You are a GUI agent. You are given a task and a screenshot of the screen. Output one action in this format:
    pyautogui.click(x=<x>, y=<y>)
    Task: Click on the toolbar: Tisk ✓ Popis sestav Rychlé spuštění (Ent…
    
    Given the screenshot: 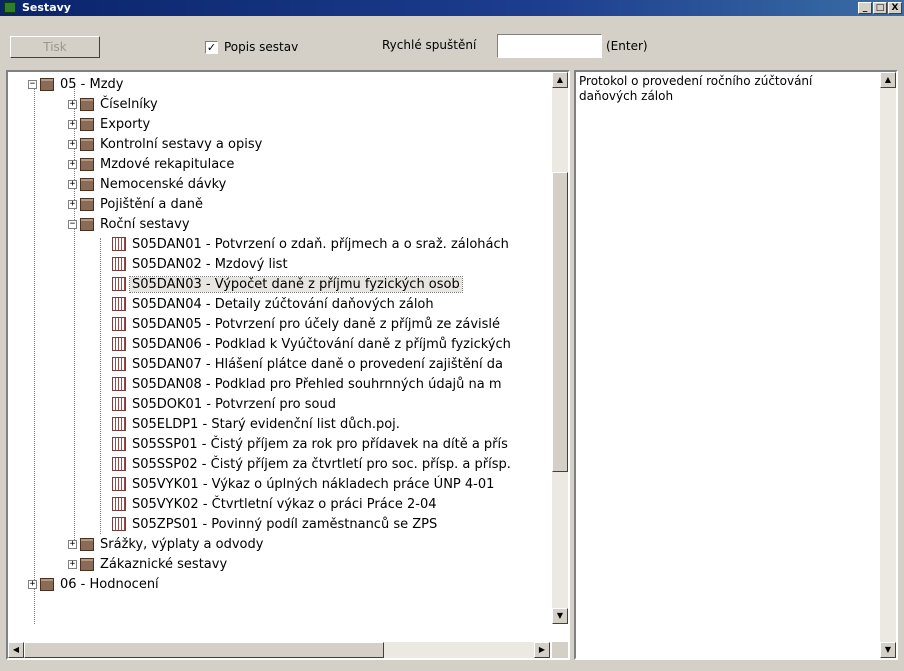 What is the action you would take?
    pyautogui.click(x=452, y=39)
    